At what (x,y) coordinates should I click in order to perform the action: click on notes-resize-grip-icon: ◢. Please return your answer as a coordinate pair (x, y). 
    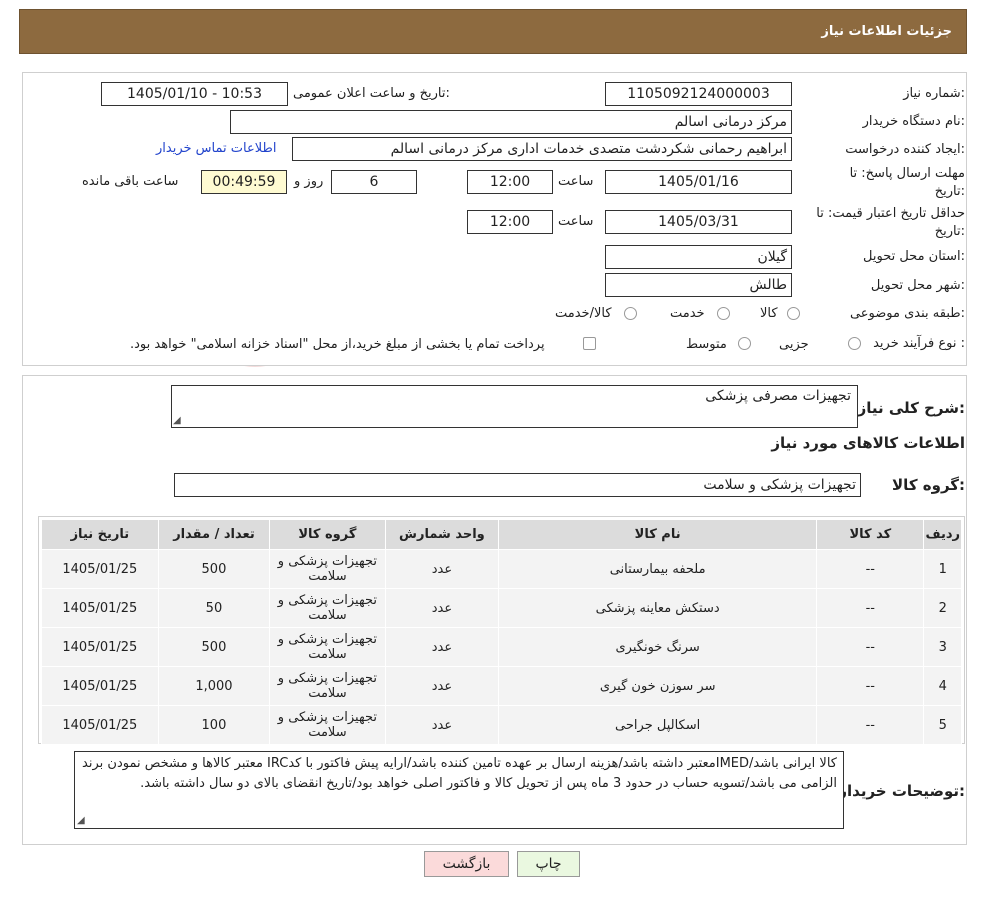
    Looking at the image, I should click on (81, 820).